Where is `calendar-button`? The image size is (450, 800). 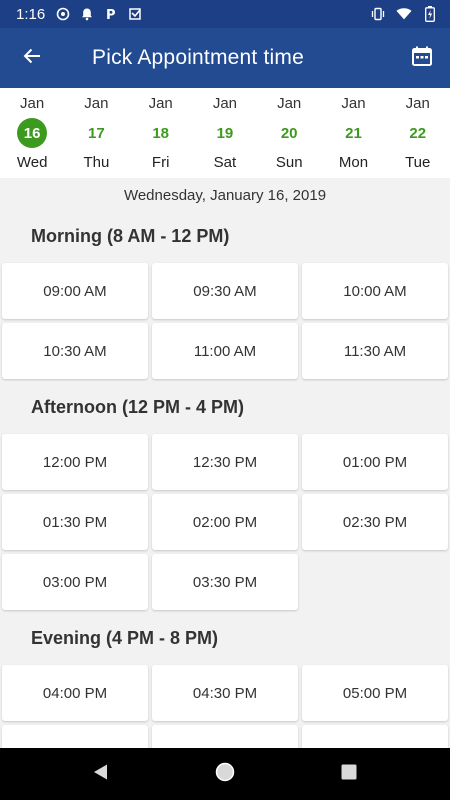
calendar-button is located at coordinates (422, 58).